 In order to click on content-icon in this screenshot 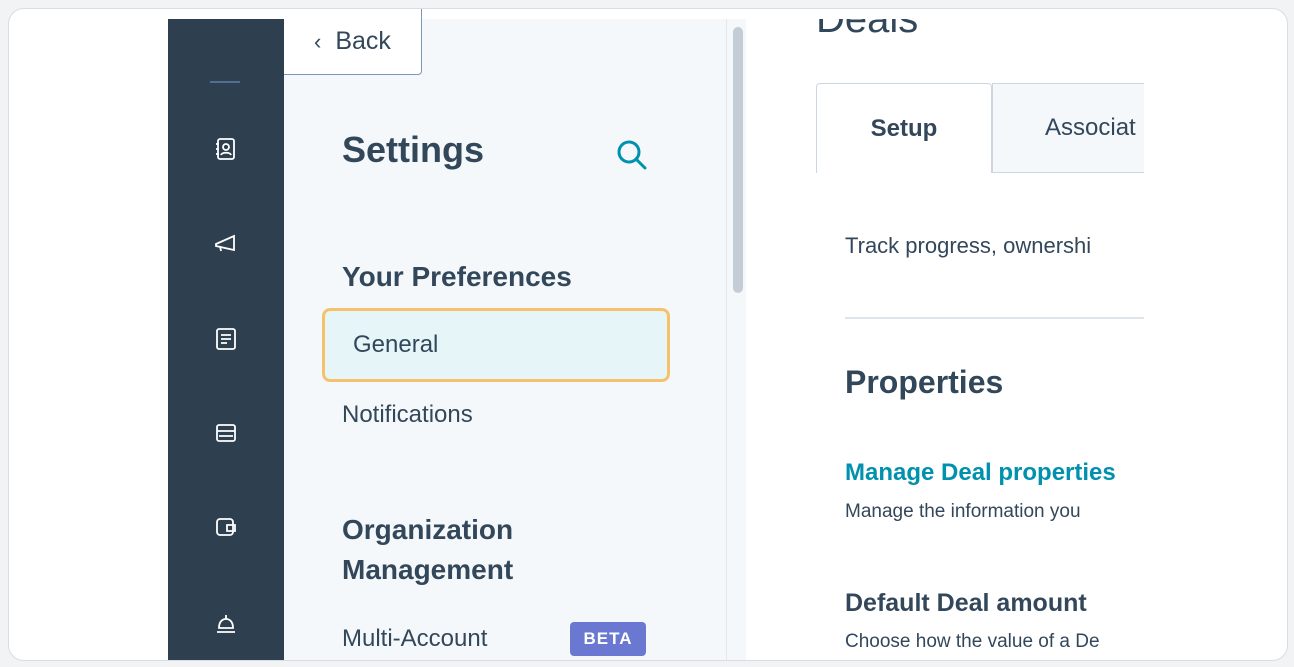, I will do `click(226, 339)`.